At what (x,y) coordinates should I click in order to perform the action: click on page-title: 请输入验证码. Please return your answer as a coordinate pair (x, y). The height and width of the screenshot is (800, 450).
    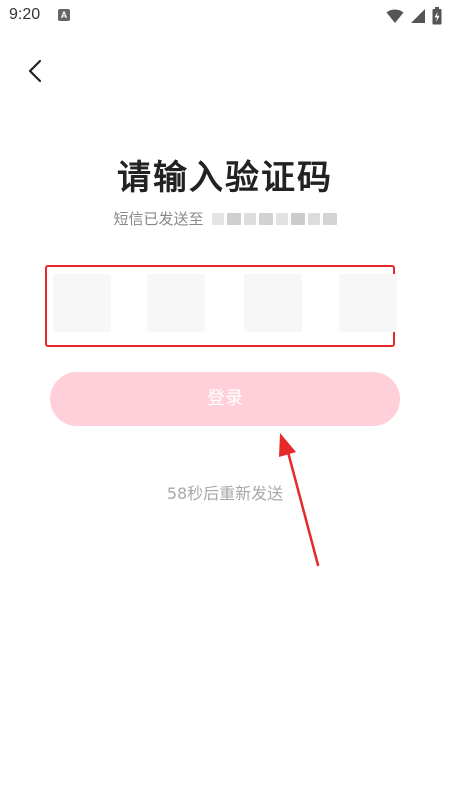
    Looking at the image, I should click on (225, 178).